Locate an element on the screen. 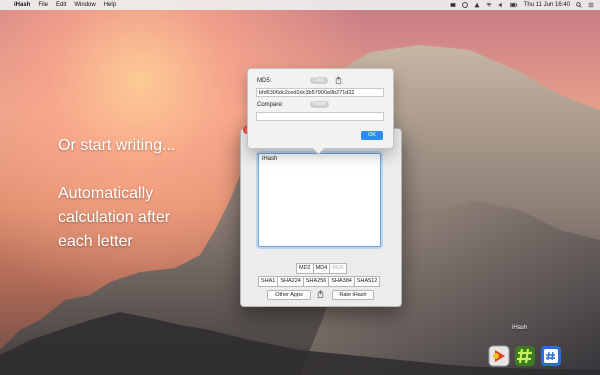 This screenshot has width=600, height=375. copy-button: Copy is located at coordinates (319, 80).